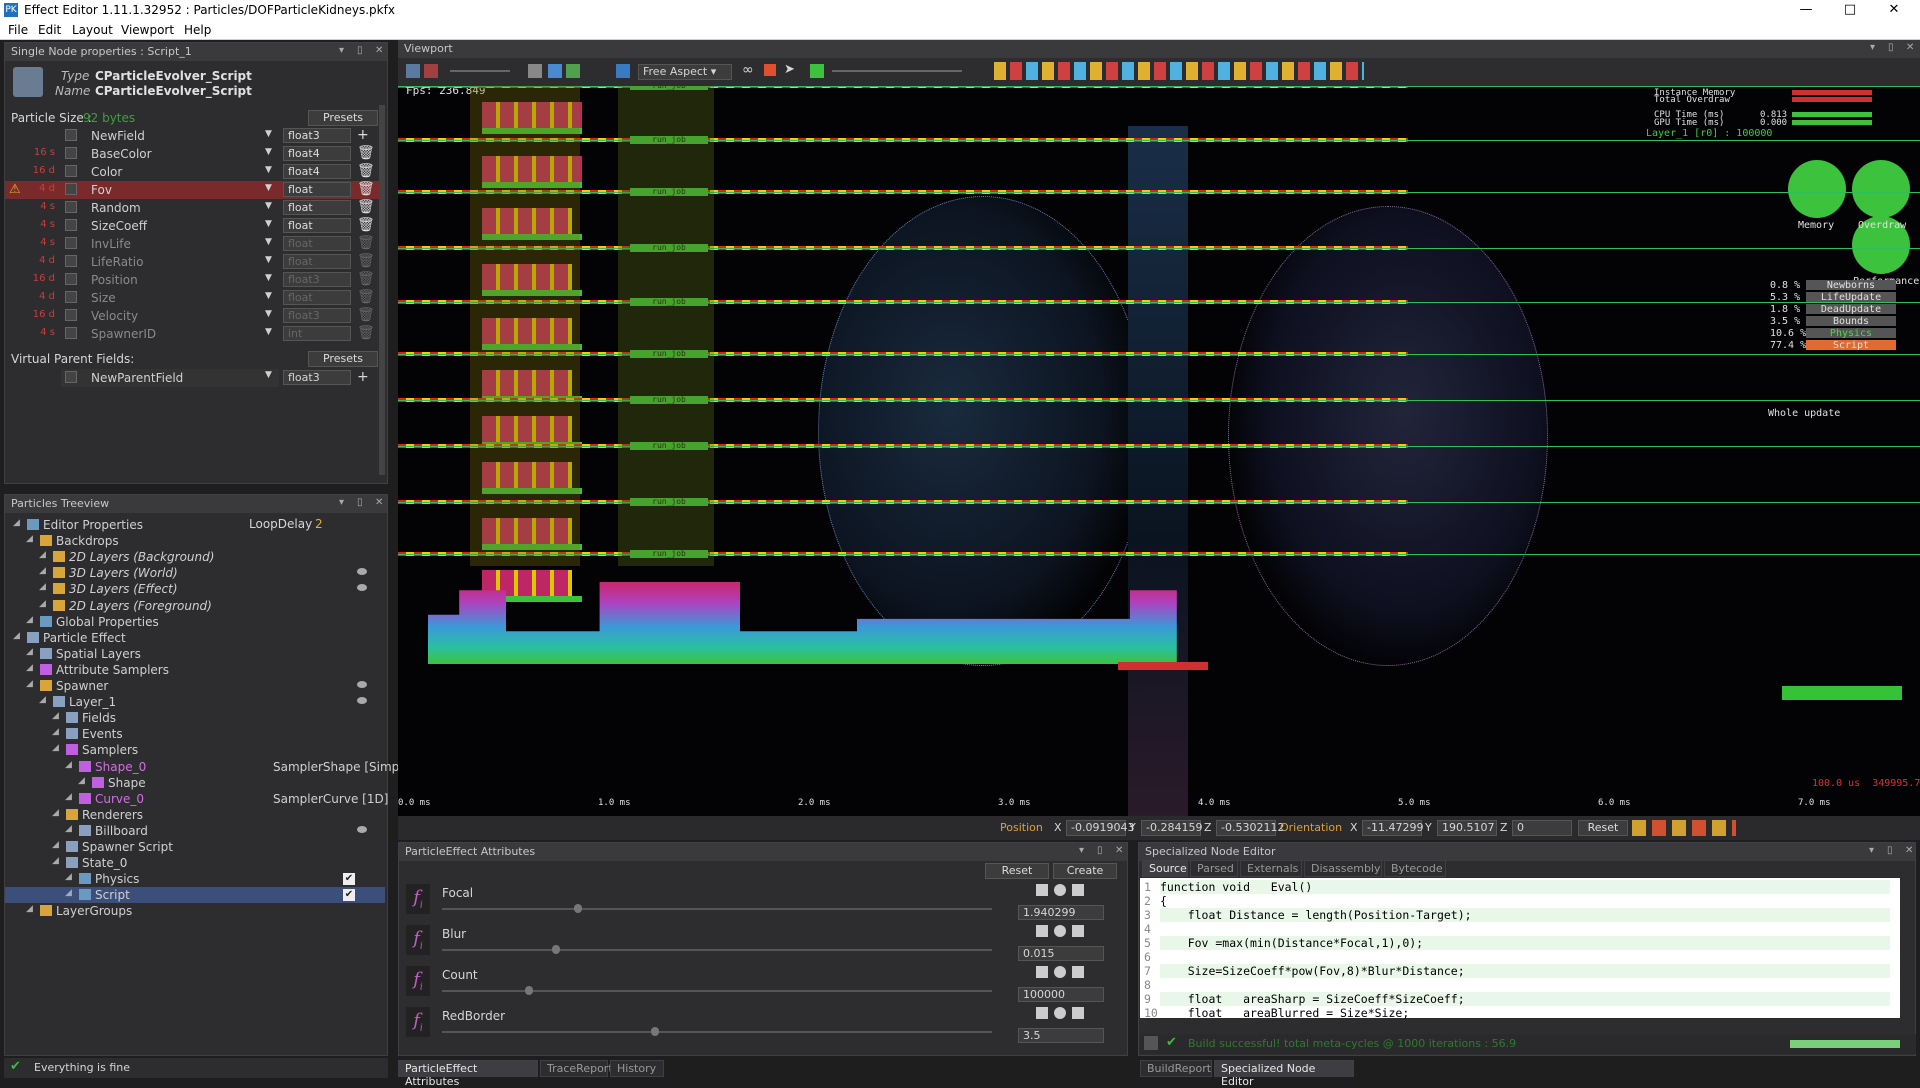  I want to click on tree-item: ◢ Samplers, so click(195, 750).